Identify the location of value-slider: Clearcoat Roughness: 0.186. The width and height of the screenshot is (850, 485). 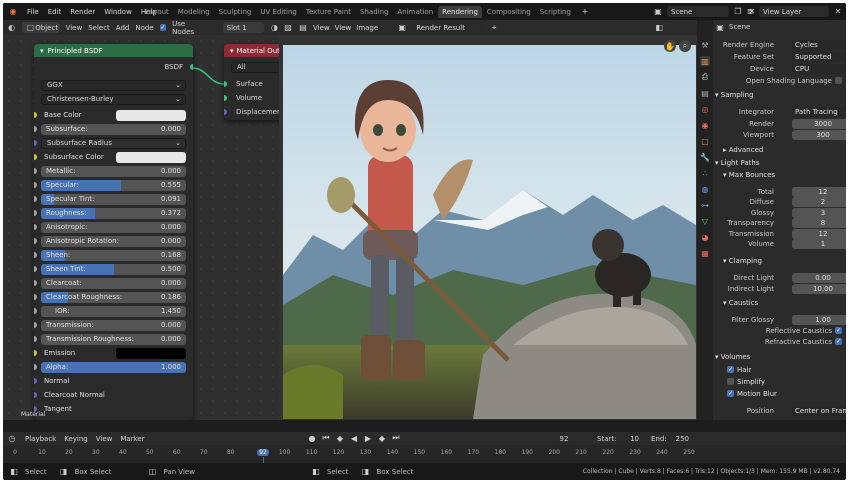
(113, 297).